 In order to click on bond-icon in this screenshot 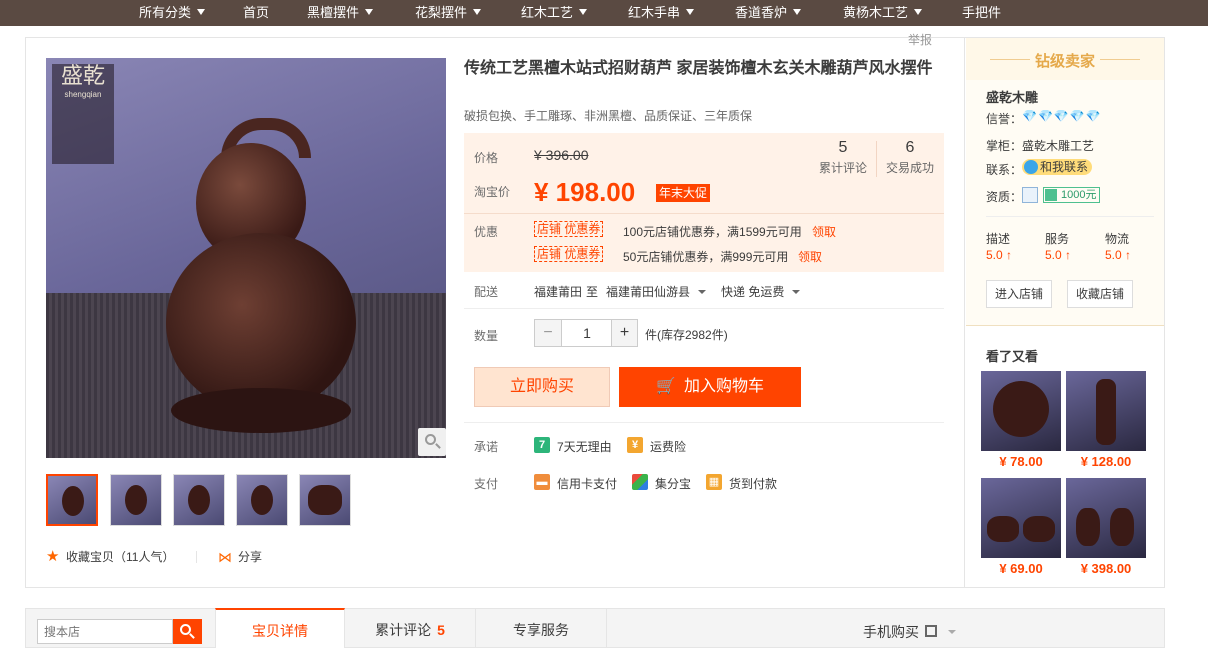, I will do `click(1051, 195)`.